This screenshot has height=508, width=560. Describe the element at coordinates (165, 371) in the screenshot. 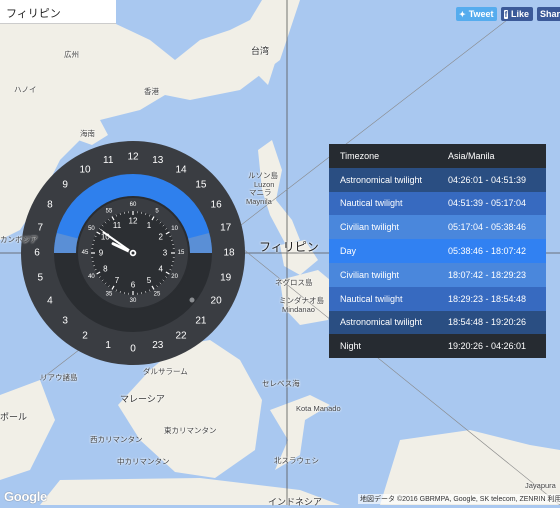

I see `map-label: ダルサラーム` at that location.